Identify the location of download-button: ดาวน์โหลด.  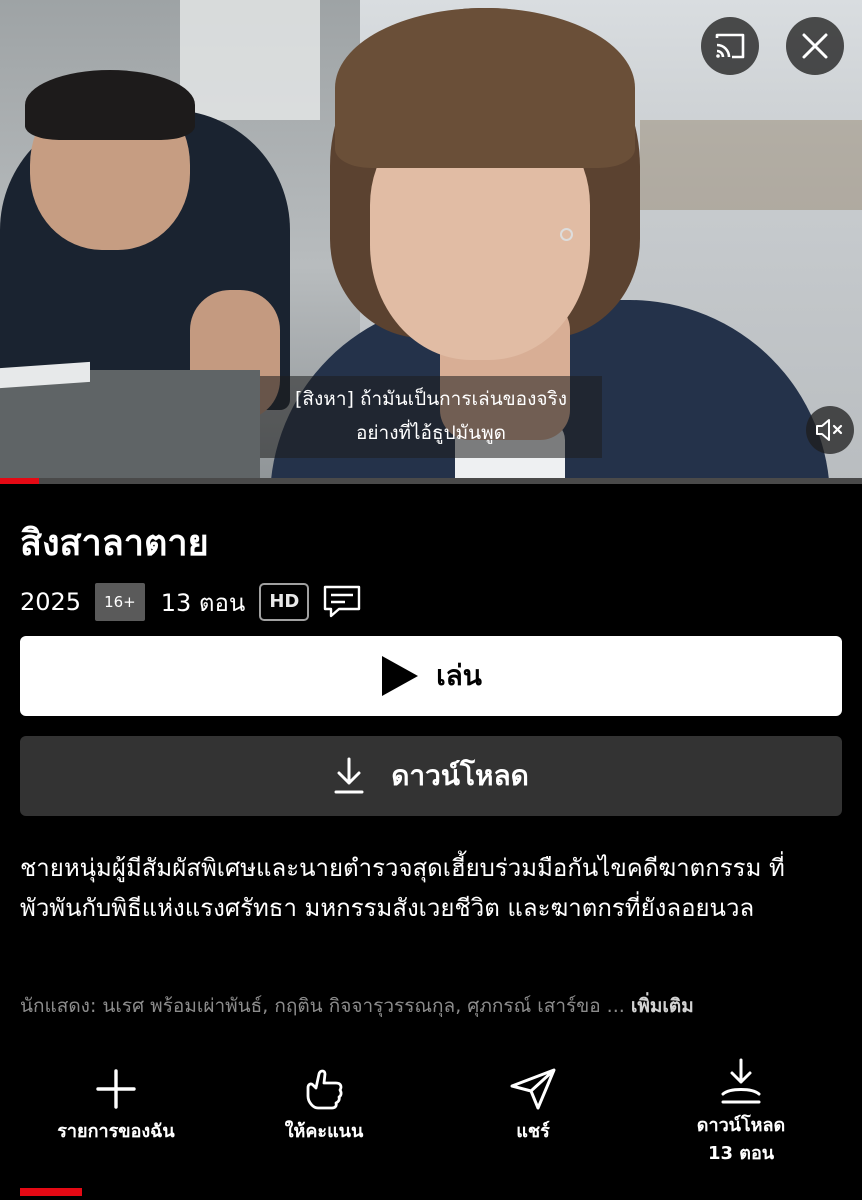
(431, 776).